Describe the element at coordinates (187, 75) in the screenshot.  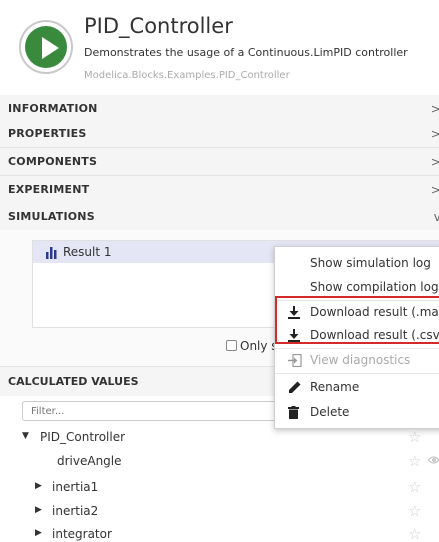
I see `model-path: Modelica.Blocks.Examples.PID_Controller` at that location.